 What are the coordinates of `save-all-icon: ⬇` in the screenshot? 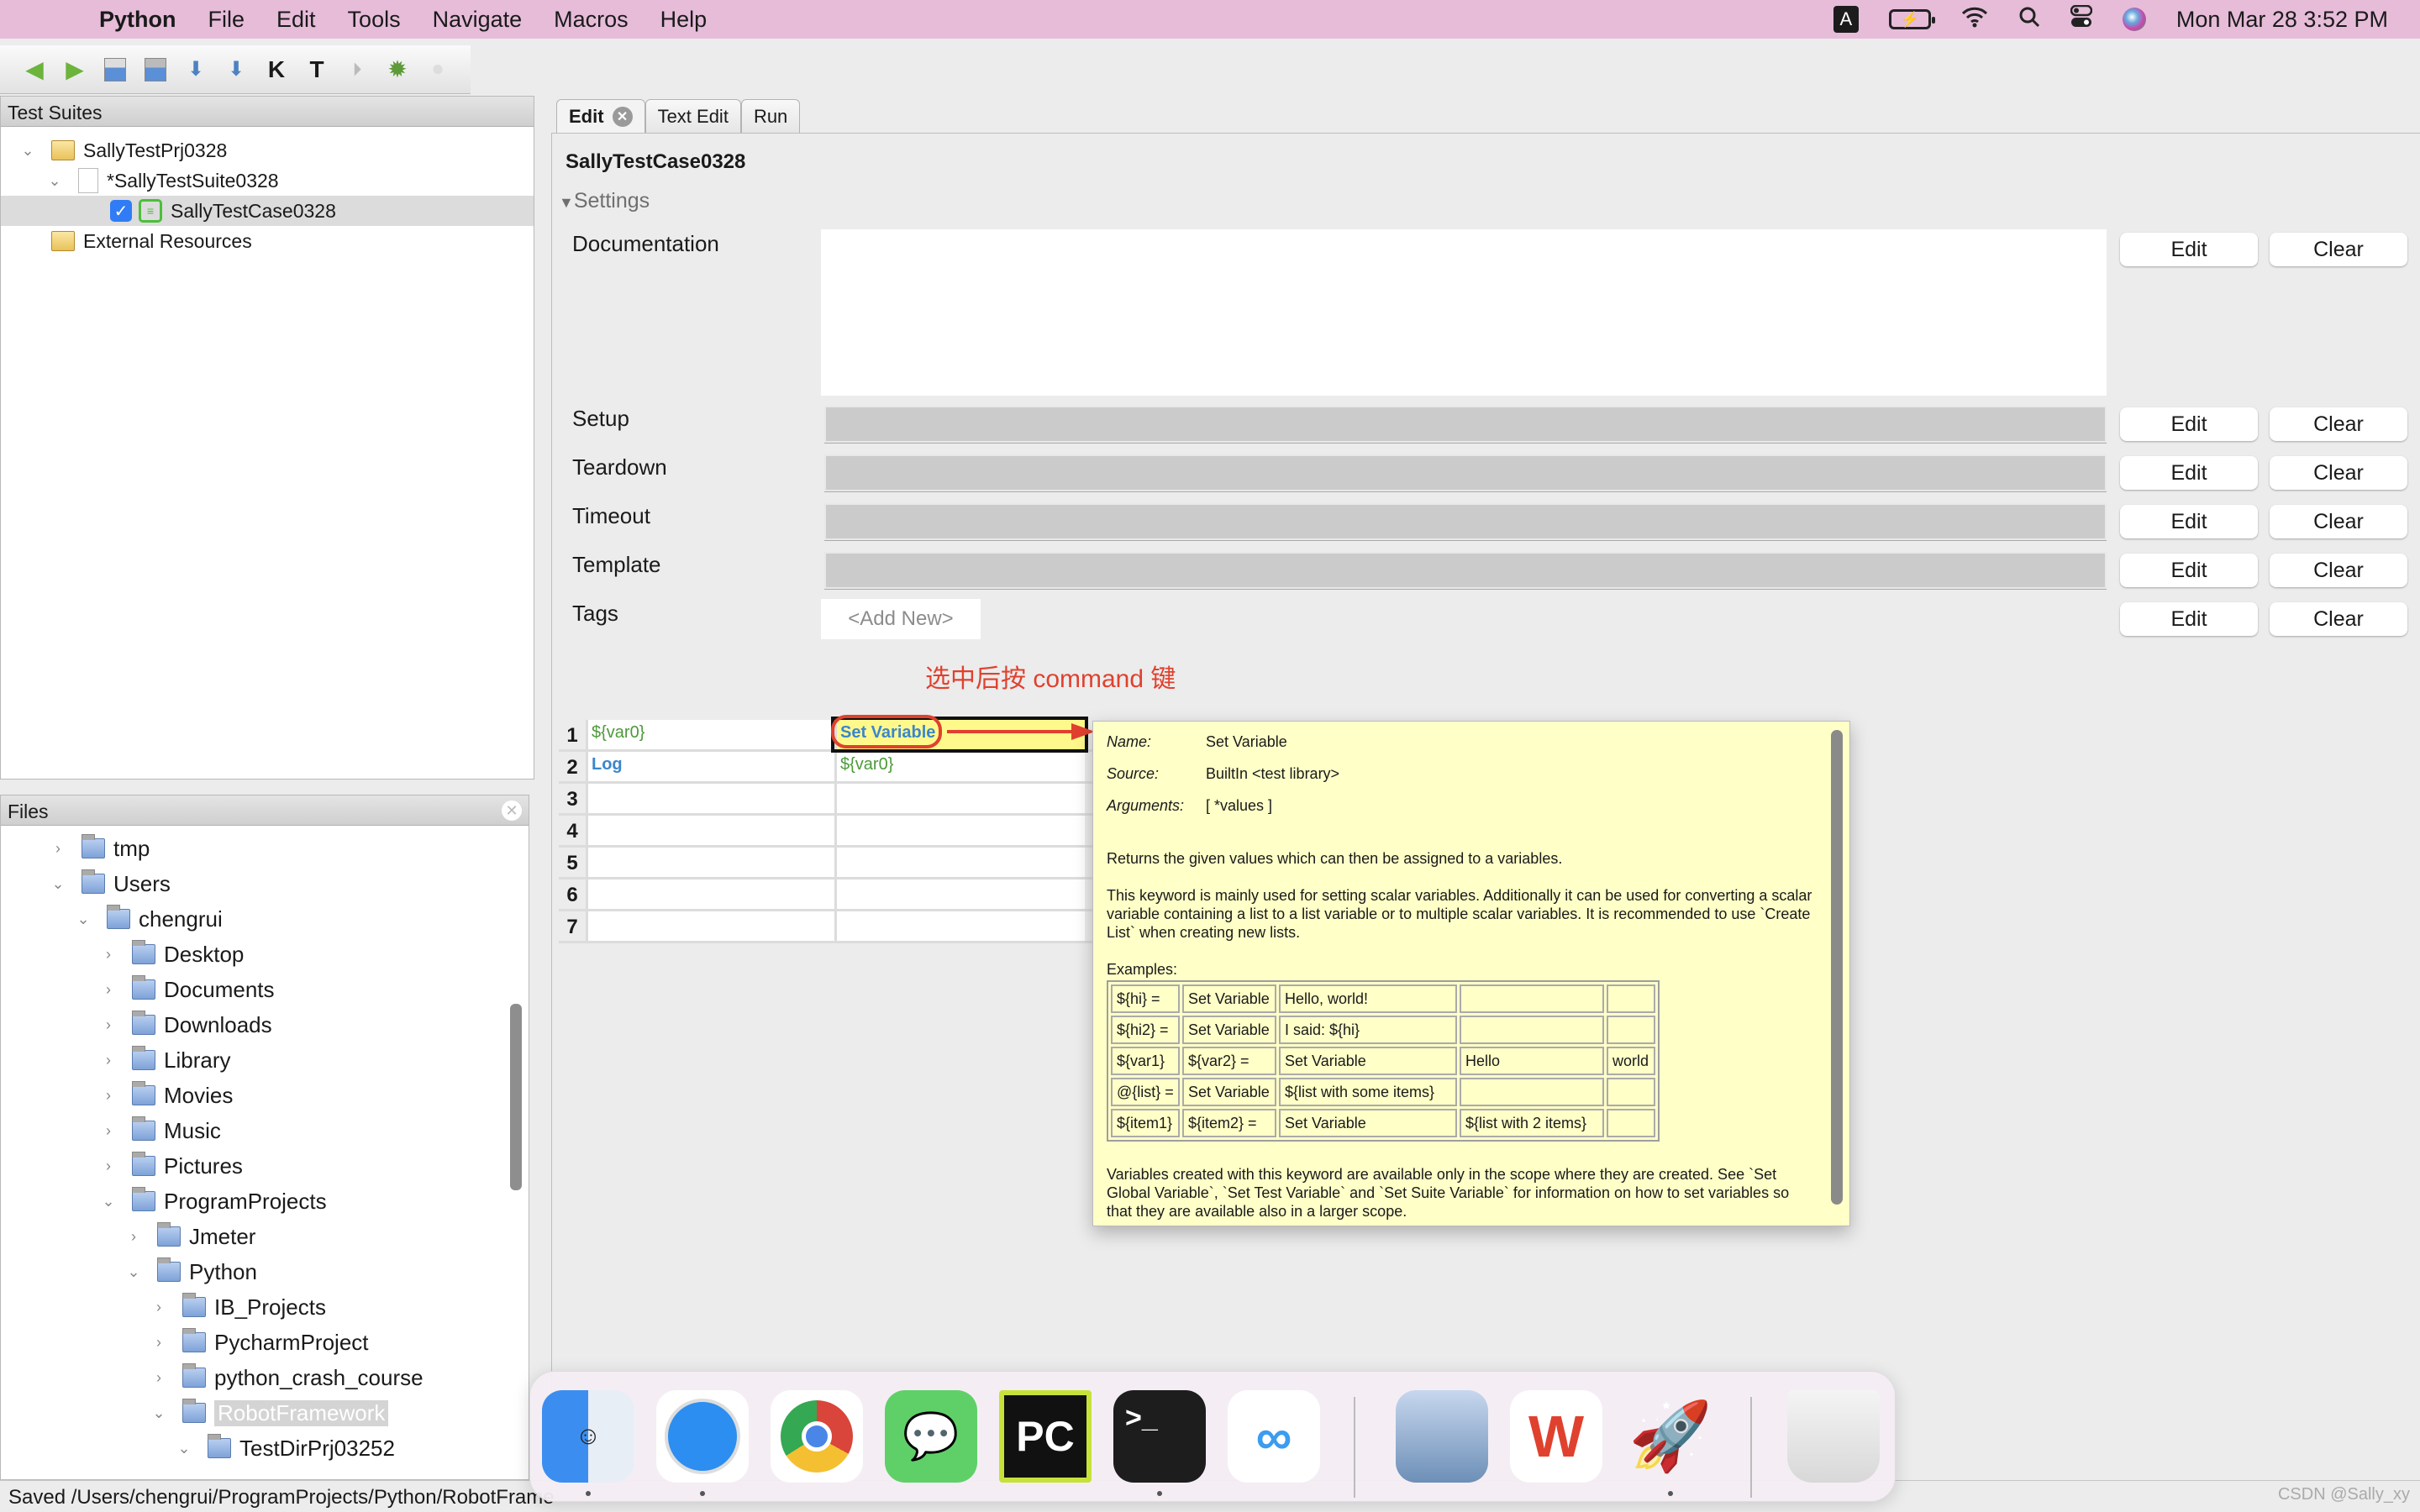 It's located at (236, 69).